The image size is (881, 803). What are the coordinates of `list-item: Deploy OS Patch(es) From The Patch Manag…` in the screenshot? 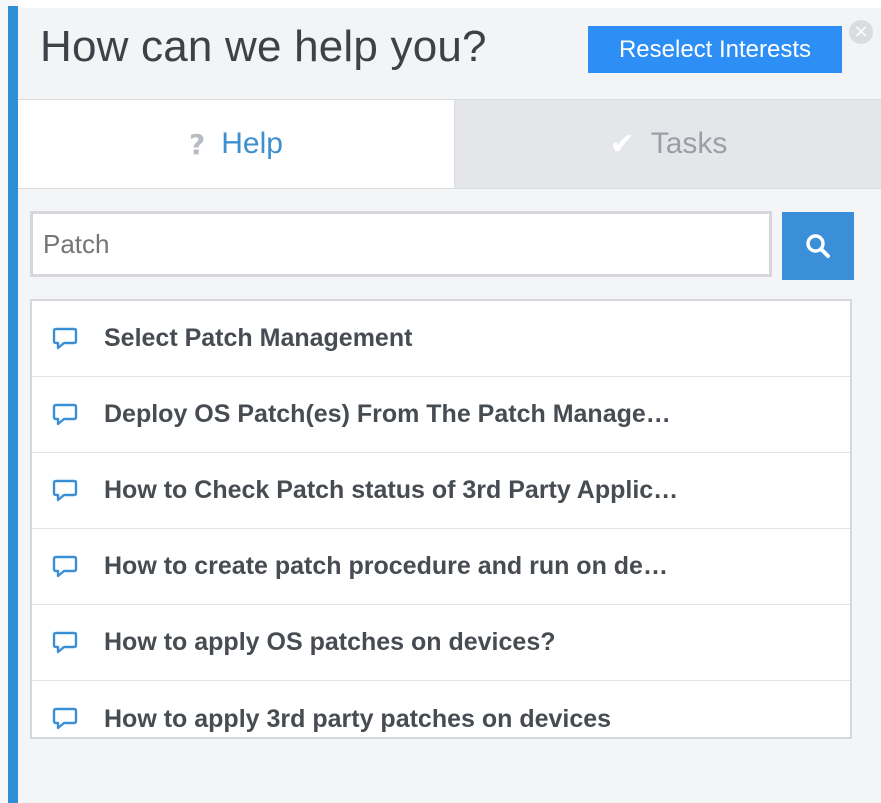 It's located at (441, 415).